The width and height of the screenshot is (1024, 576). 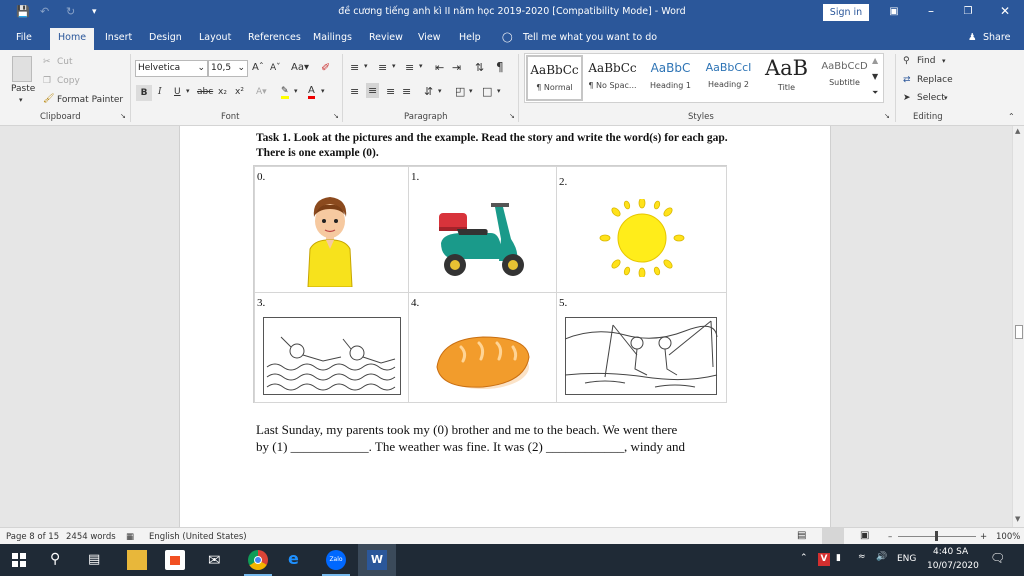 What do you see at coordinates (931, 98) in the screenshot?
I see `select-button: Select` at bounding box center [931, 98].